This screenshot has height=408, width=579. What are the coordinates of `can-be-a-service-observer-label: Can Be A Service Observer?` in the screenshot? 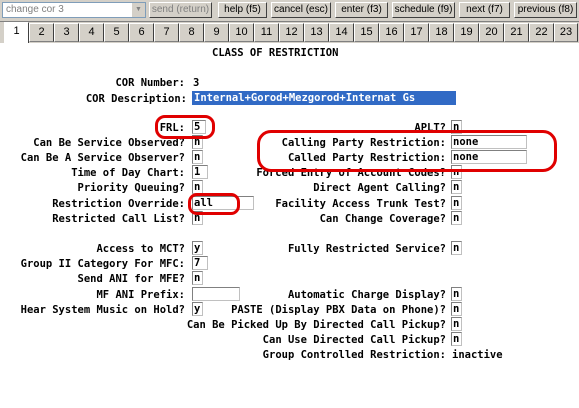 It's located at (102, 158).